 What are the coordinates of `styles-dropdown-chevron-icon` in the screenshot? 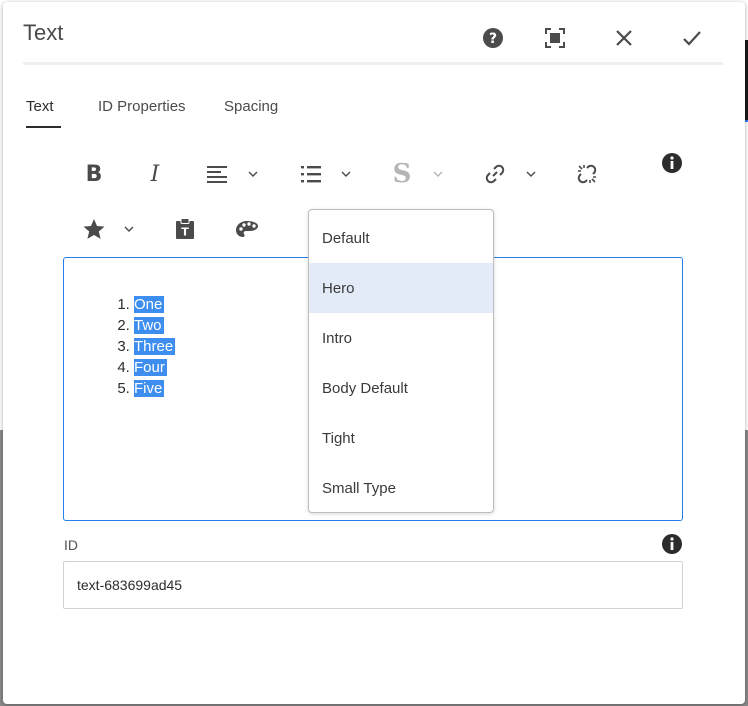 It's located at (129, 229).